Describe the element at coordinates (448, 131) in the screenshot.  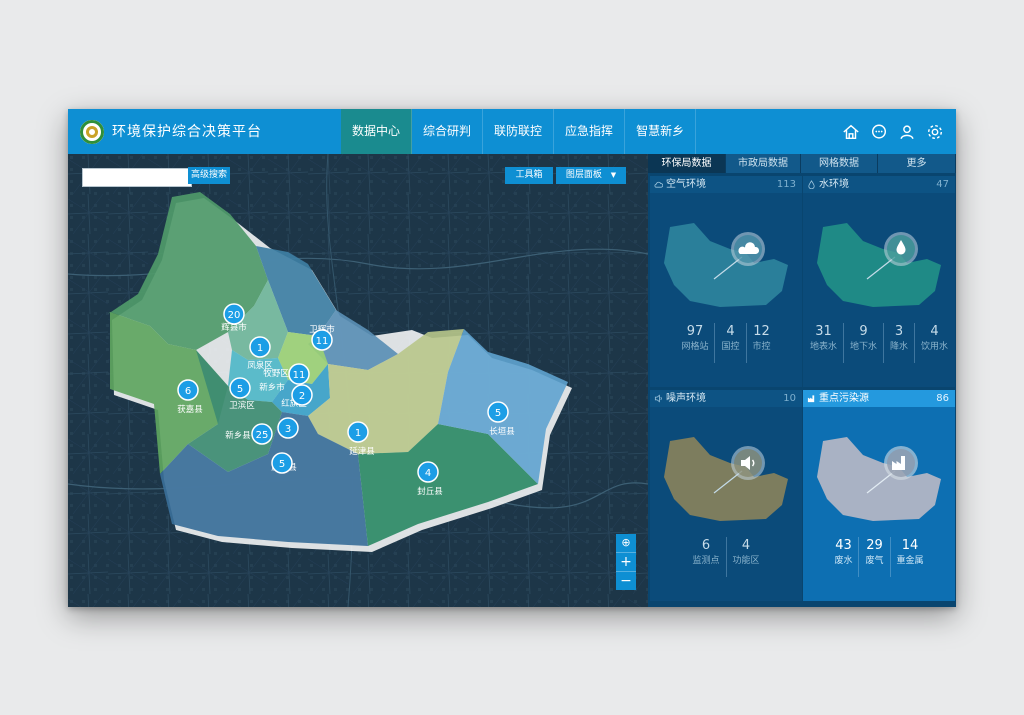
I see `nav-analysis: 综合研判` at that location.